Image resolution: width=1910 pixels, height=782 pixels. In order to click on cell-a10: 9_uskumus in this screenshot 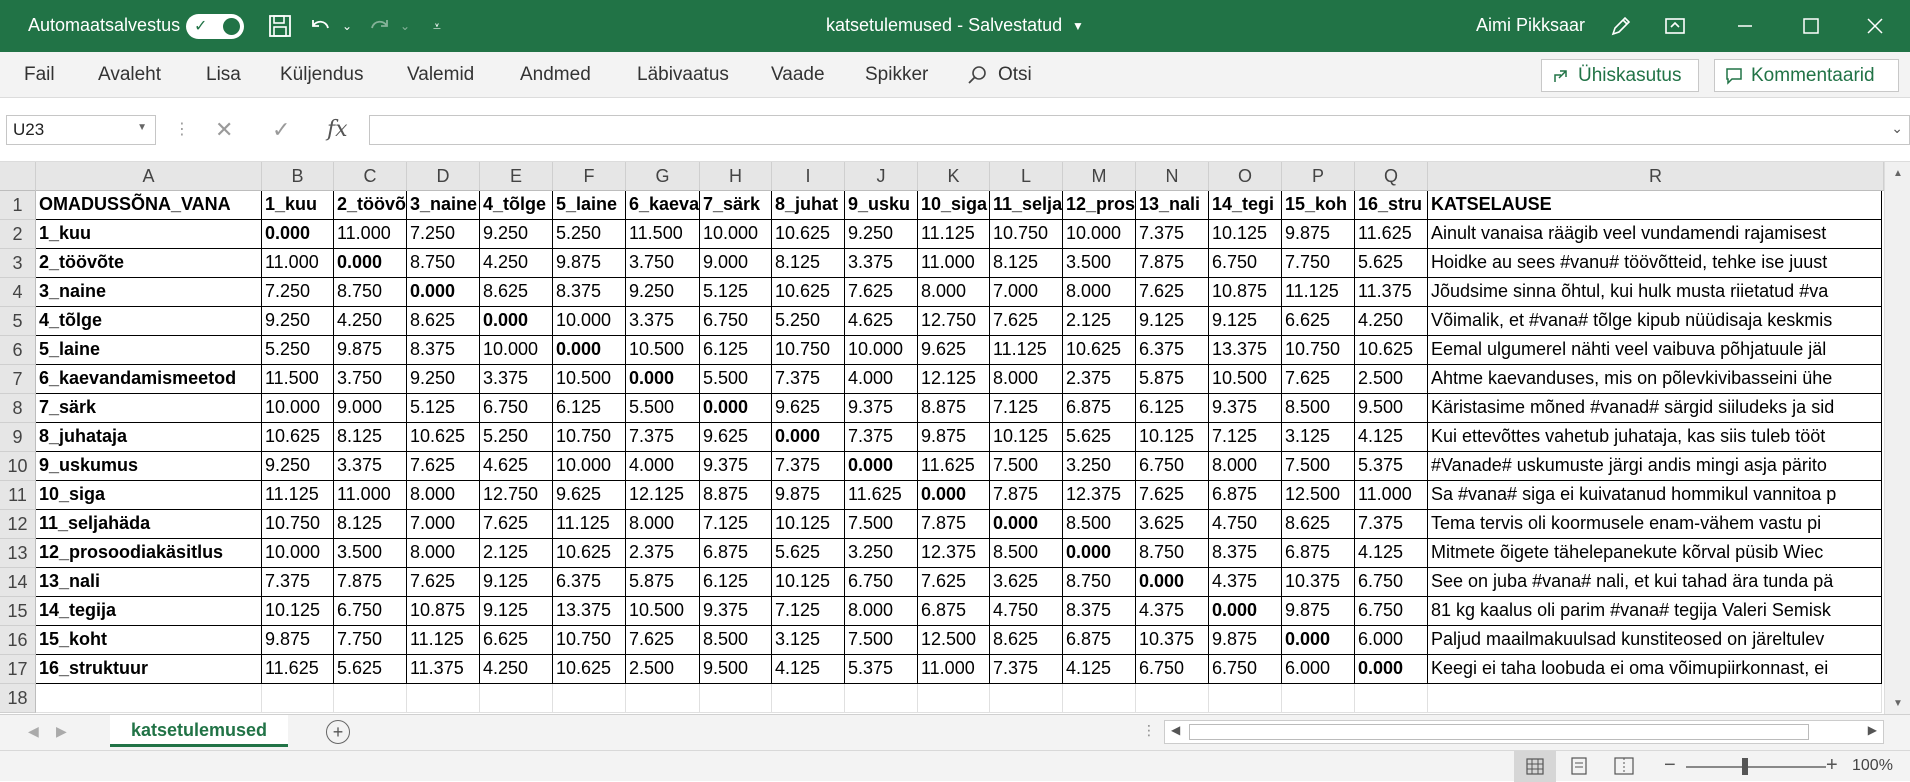, I will do `click(149, 466)`.